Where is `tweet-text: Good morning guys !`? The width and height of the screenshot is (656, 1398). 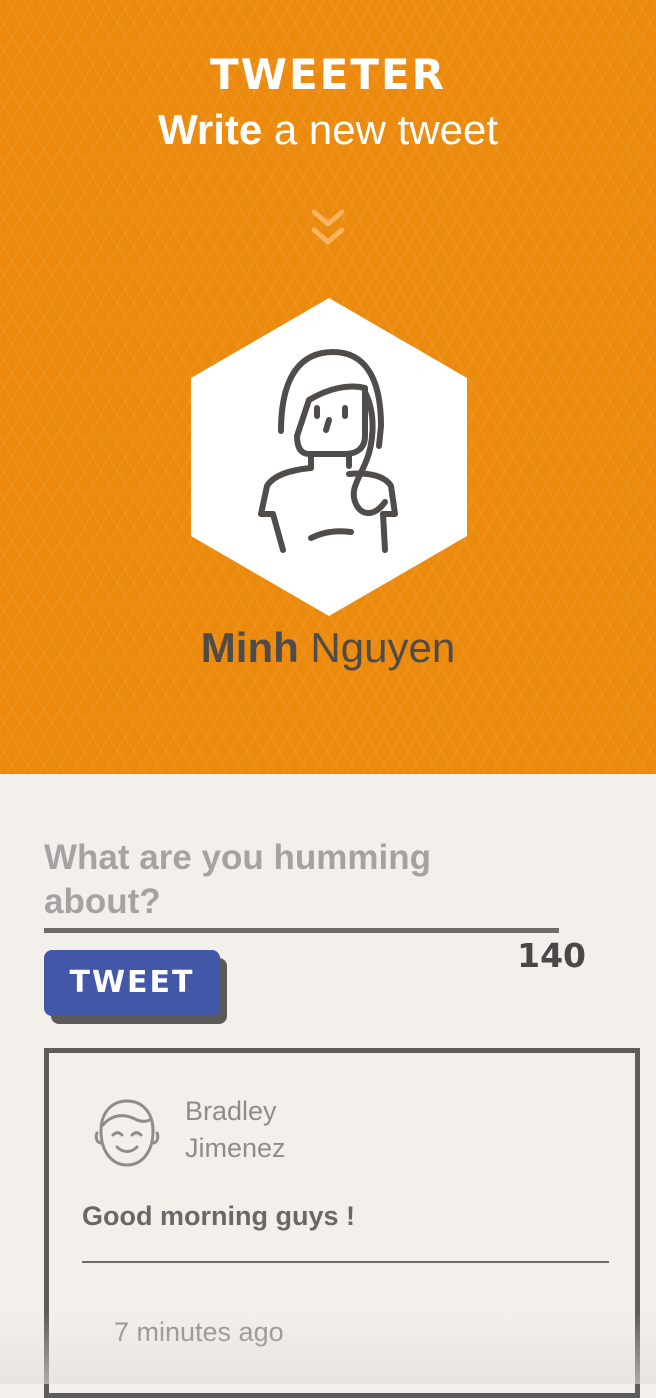 tweet-text: Good morning guys ! is located at coordinates (218, 1216).